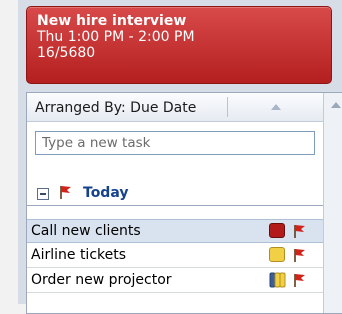 This screenshot has width=342, height=314. What do you see at coordinates (106, 193) in the screenshot?
I see `group-label: Today` at bounding box center [106, 193].